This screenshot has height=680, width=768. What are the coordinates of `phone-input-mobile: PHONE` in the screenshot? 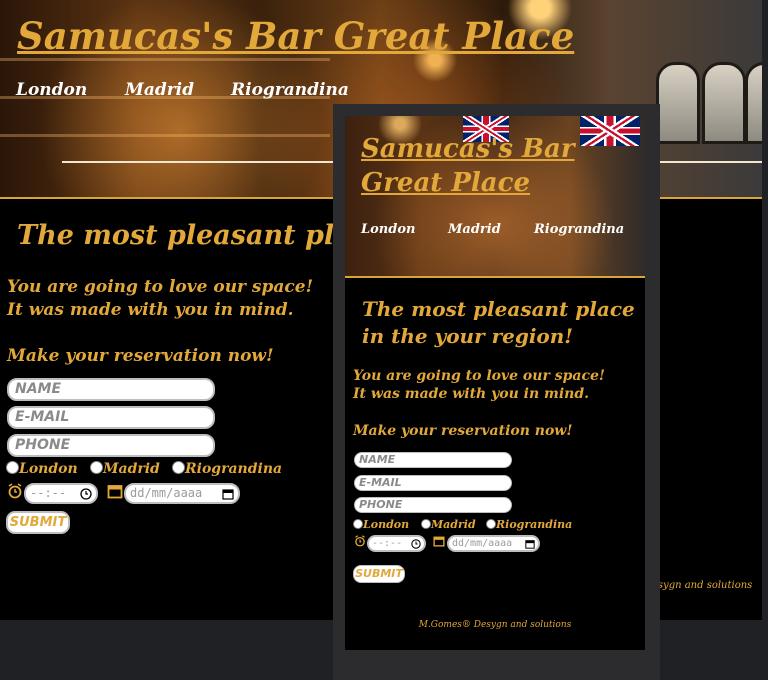 It's located at (433, 505).